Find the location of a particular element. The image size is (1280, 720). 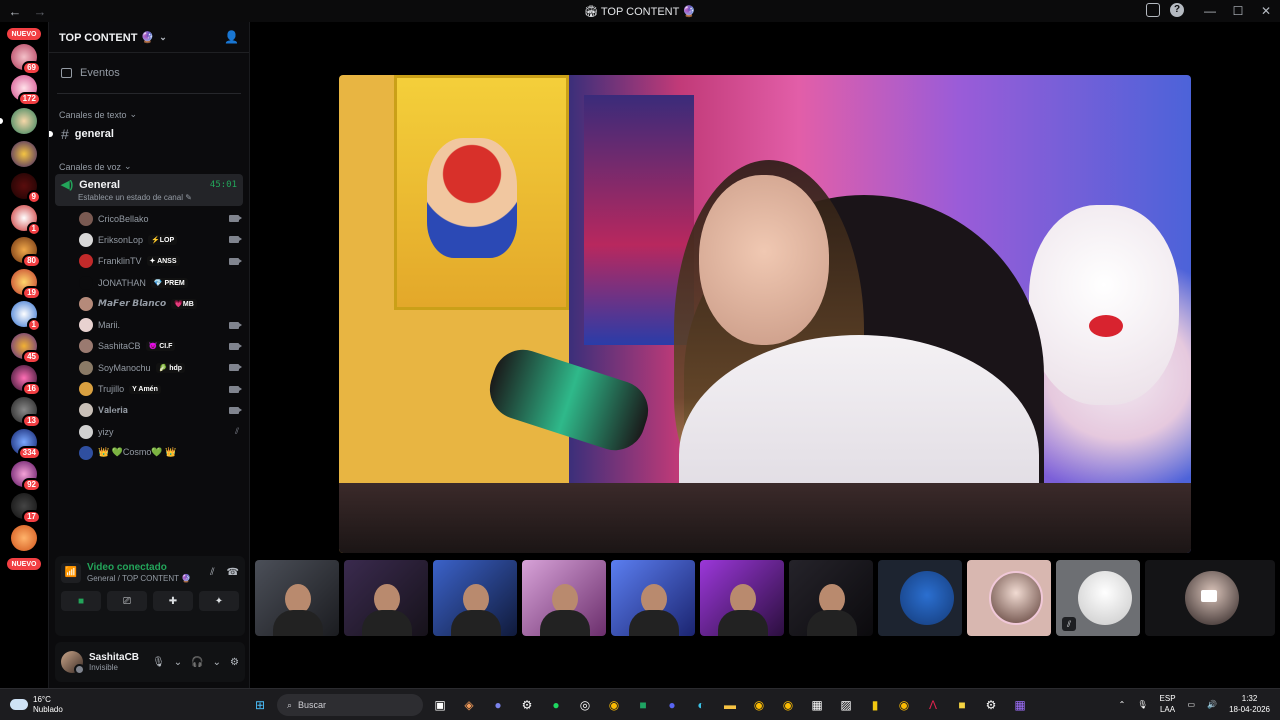

voice-member: CricoBellako is located at coordinates (149, 218).